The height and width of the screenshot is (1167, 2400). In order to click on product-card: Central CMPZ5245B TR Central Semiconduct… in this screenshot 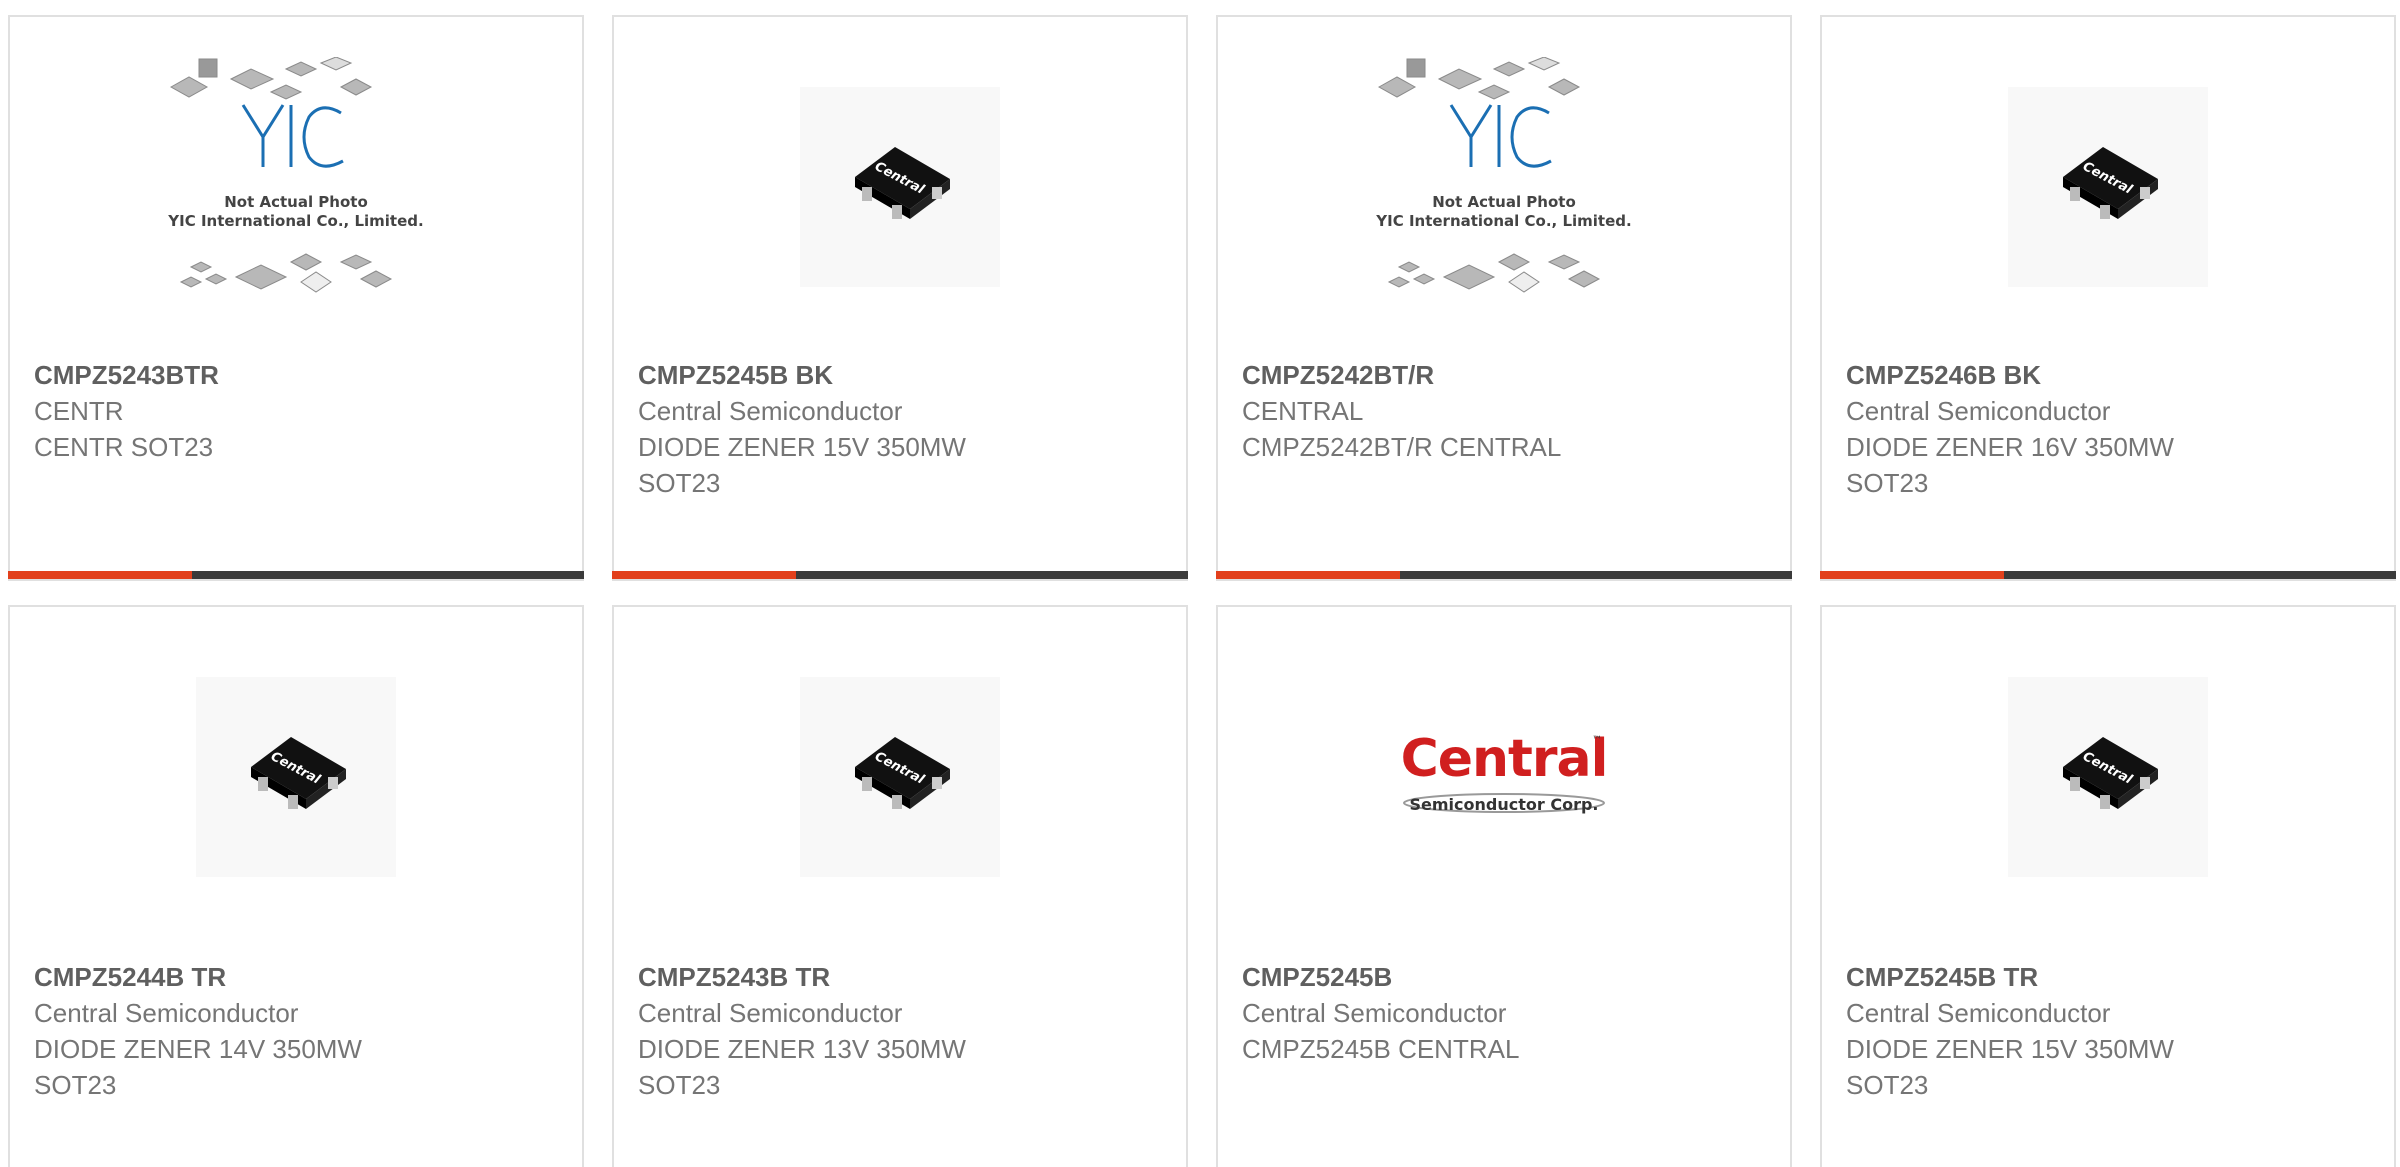, I will do `click(2108, 886)`.